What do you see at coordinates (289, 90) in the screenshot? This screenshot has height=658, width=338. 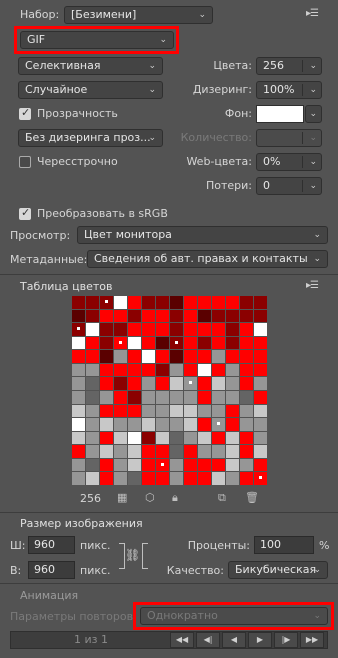 I see `dither-select: 100% ⌄` at bounding box center [289, 90].